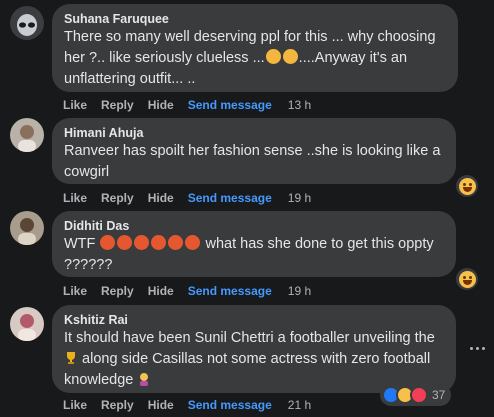 The height and width of the screenshot is (417, 494). Describe the element at coordinates (255, 19) in the screenshot. I see `comment-author: Suhana Faruquee` at that location.